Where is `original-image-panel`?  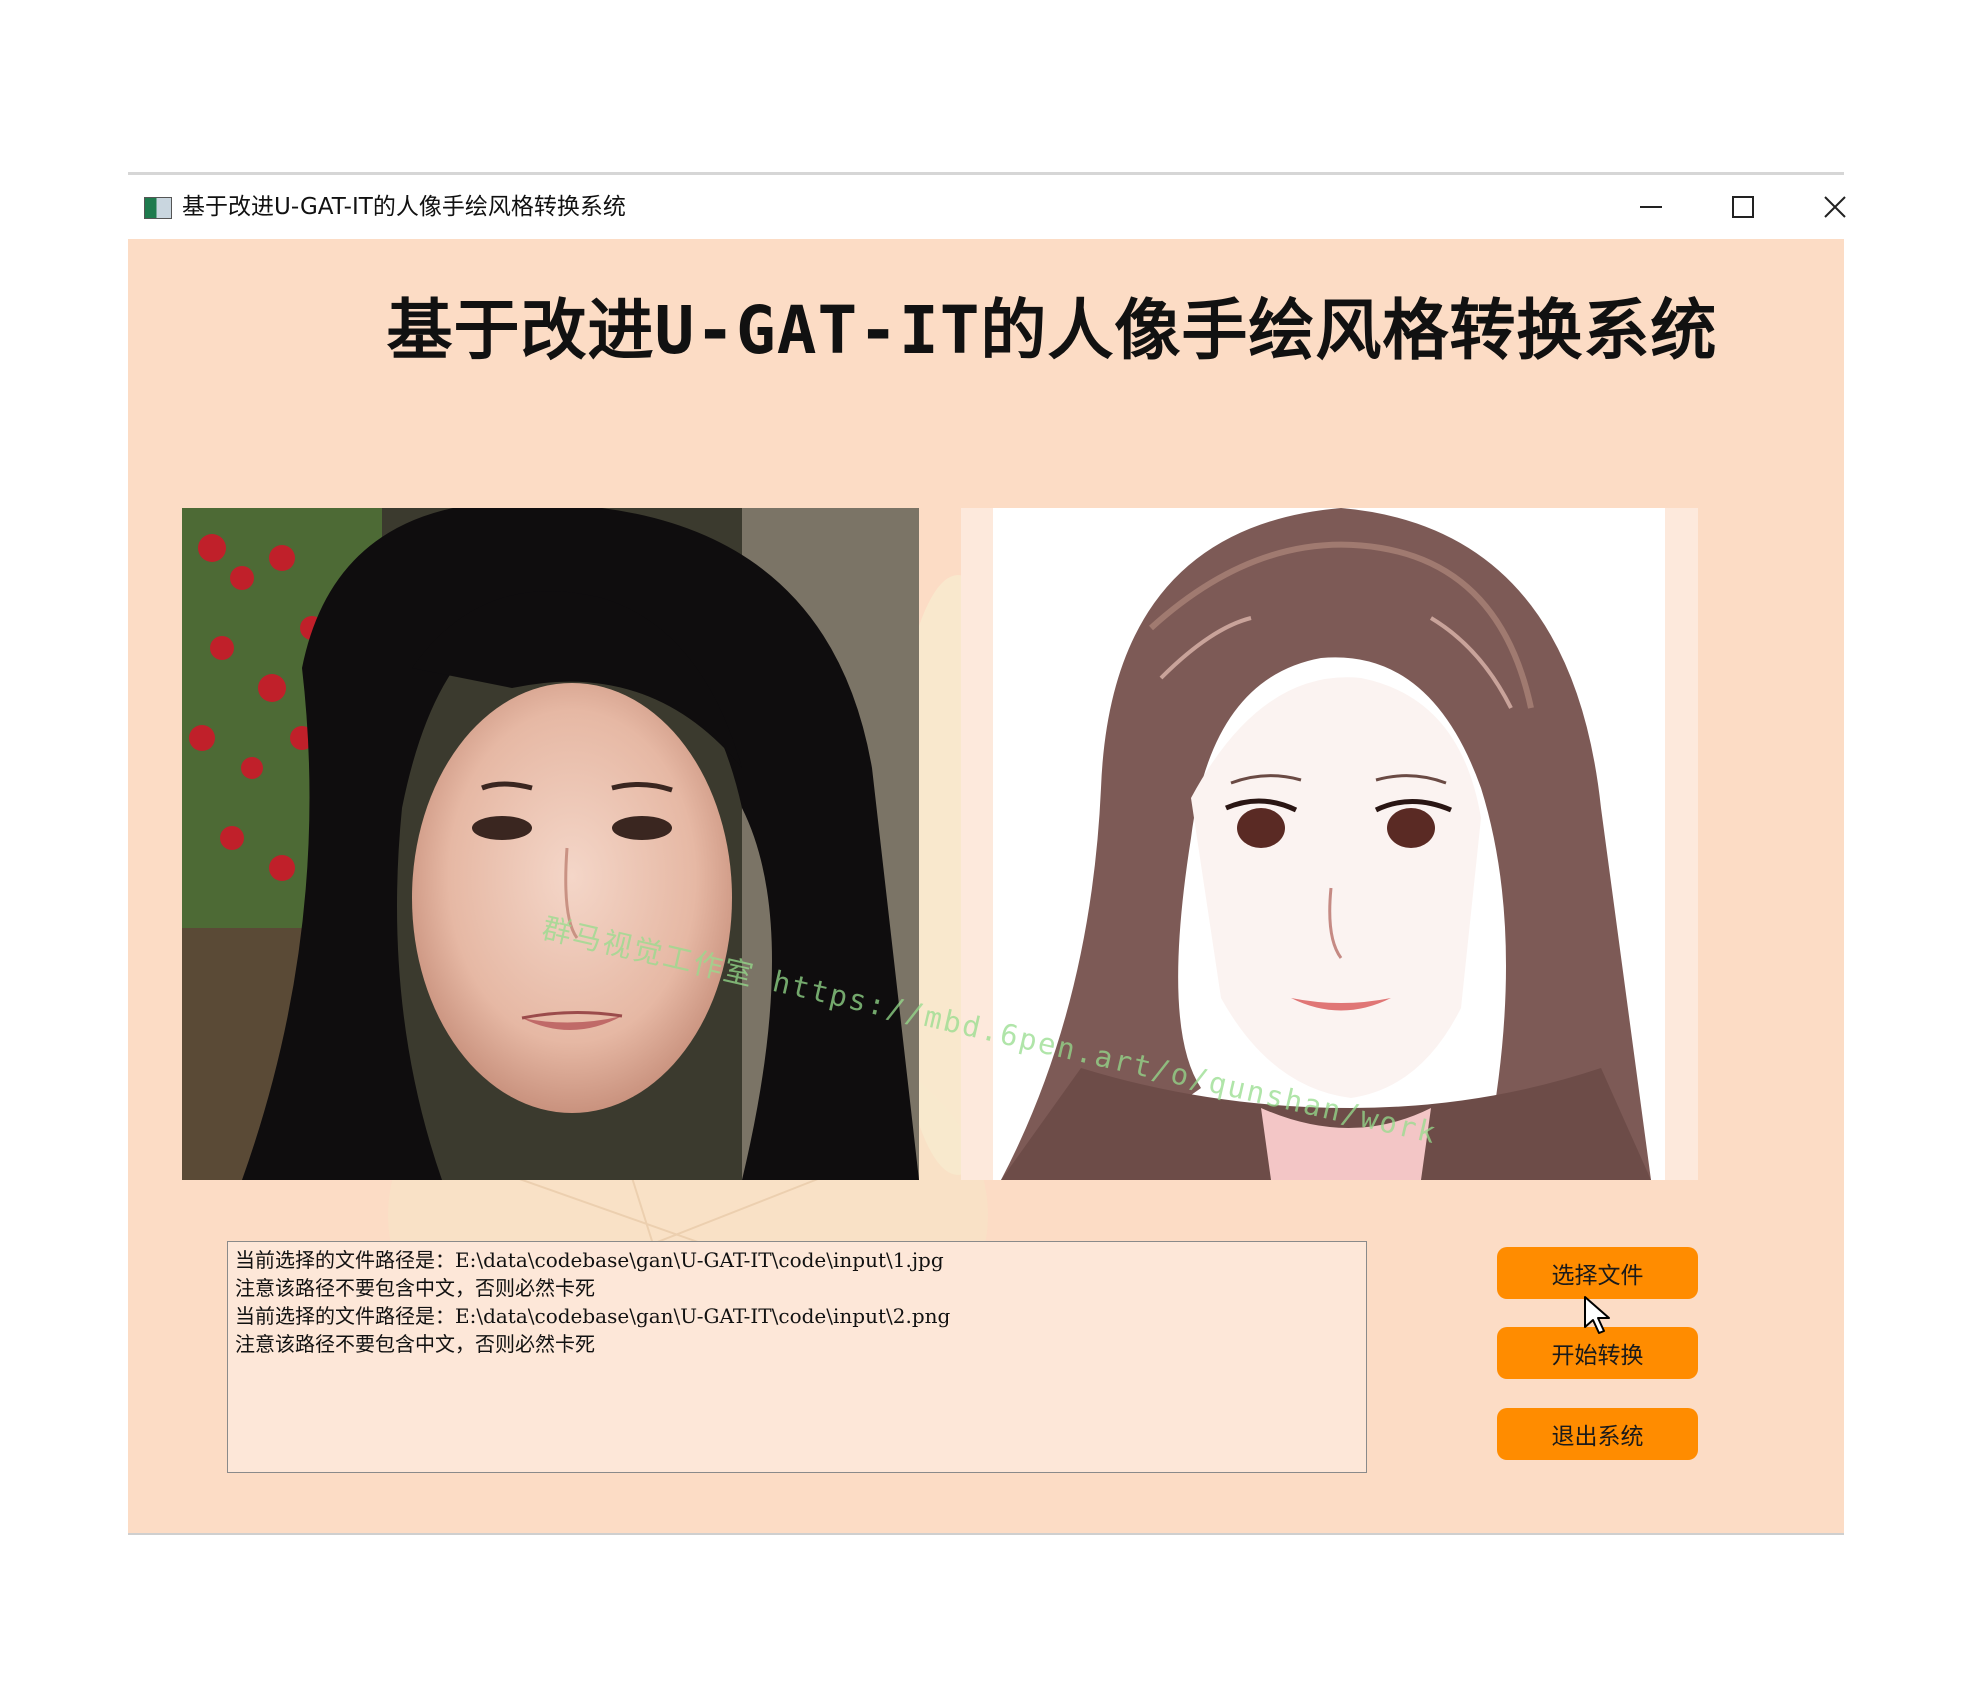
original-image-panel is located at coordinates (550, 844).